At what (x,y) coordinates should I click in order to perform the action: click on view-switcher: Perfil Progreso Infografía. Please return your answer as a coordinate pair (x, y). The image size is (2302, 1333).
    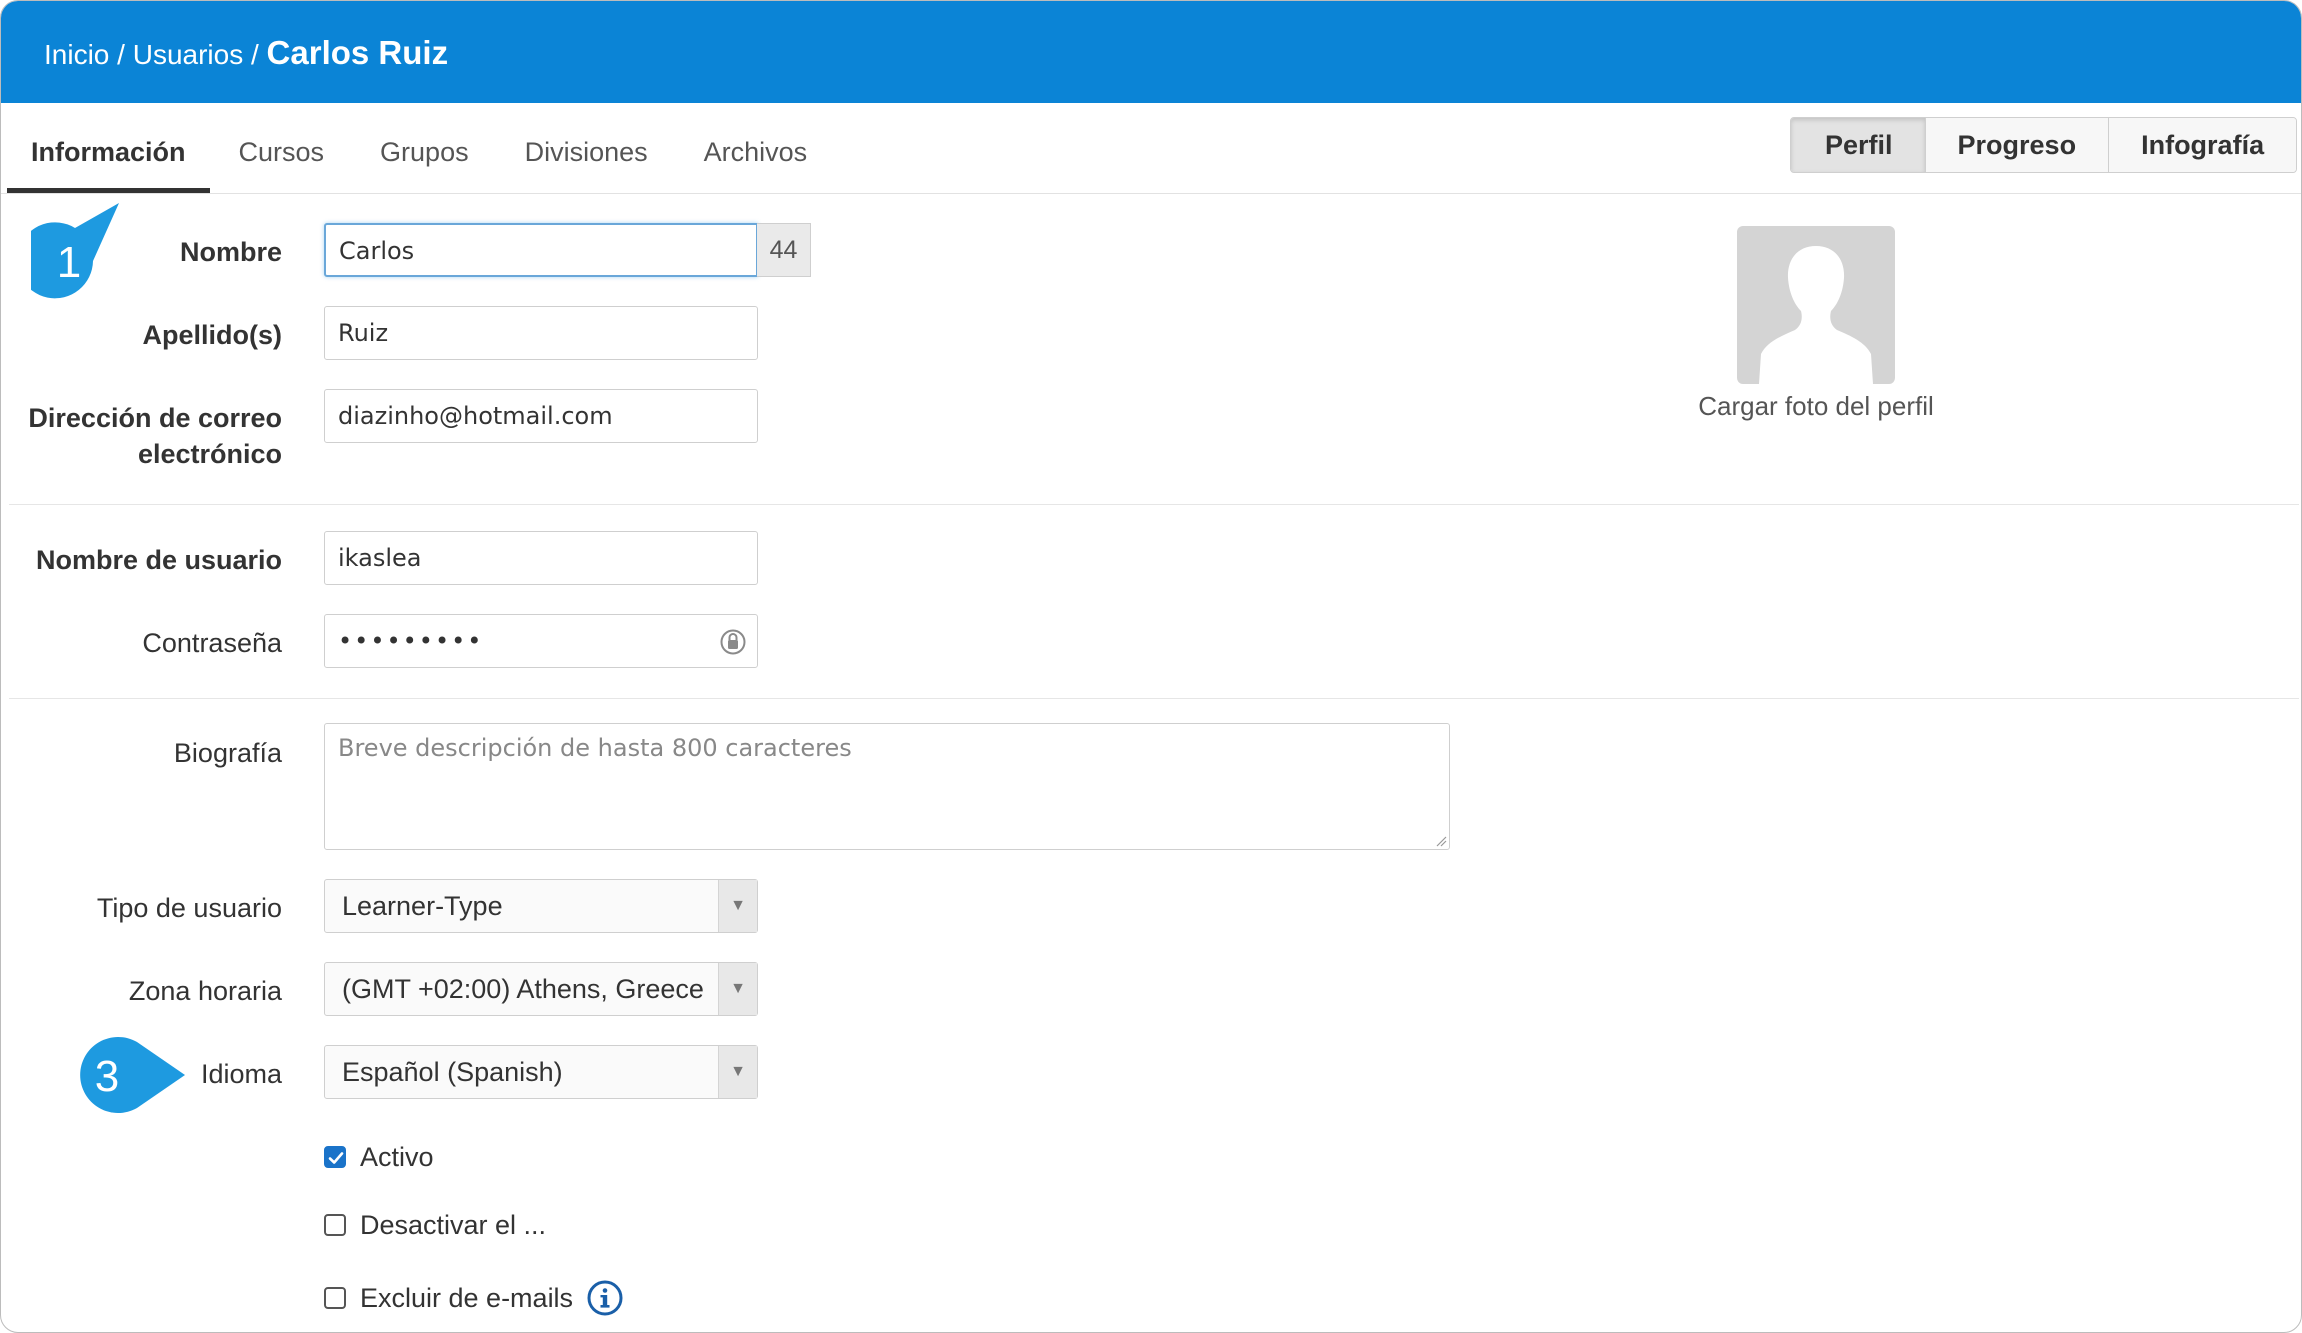
    Looking at the image, I should click on (2044, 145).